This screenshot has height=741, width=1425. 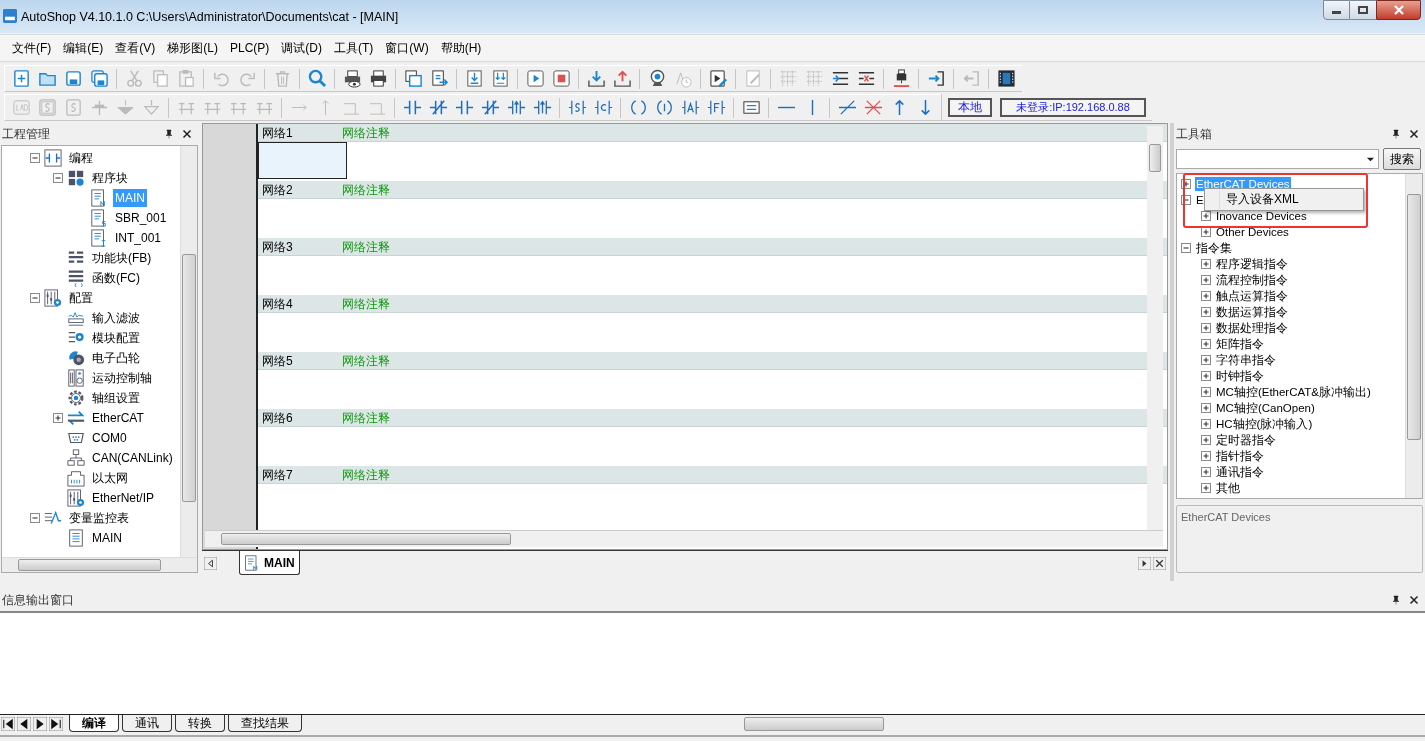 I want to click on next-icon, so click(x=40, y=724).